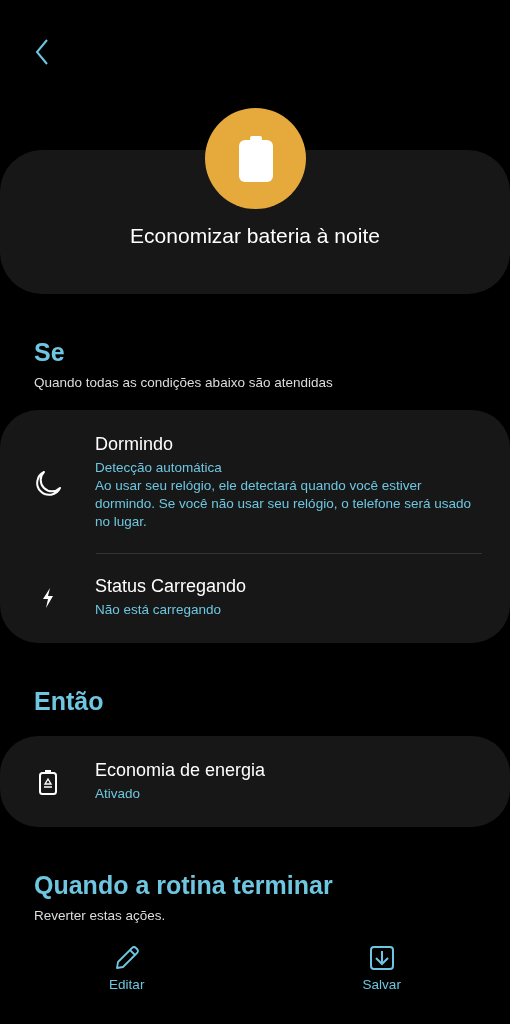 This screenshot has width=510, height=1024. What do you see at coordinates (42, 52) in the screenshot?
I see `back-button` at bounding box center [42, 52].